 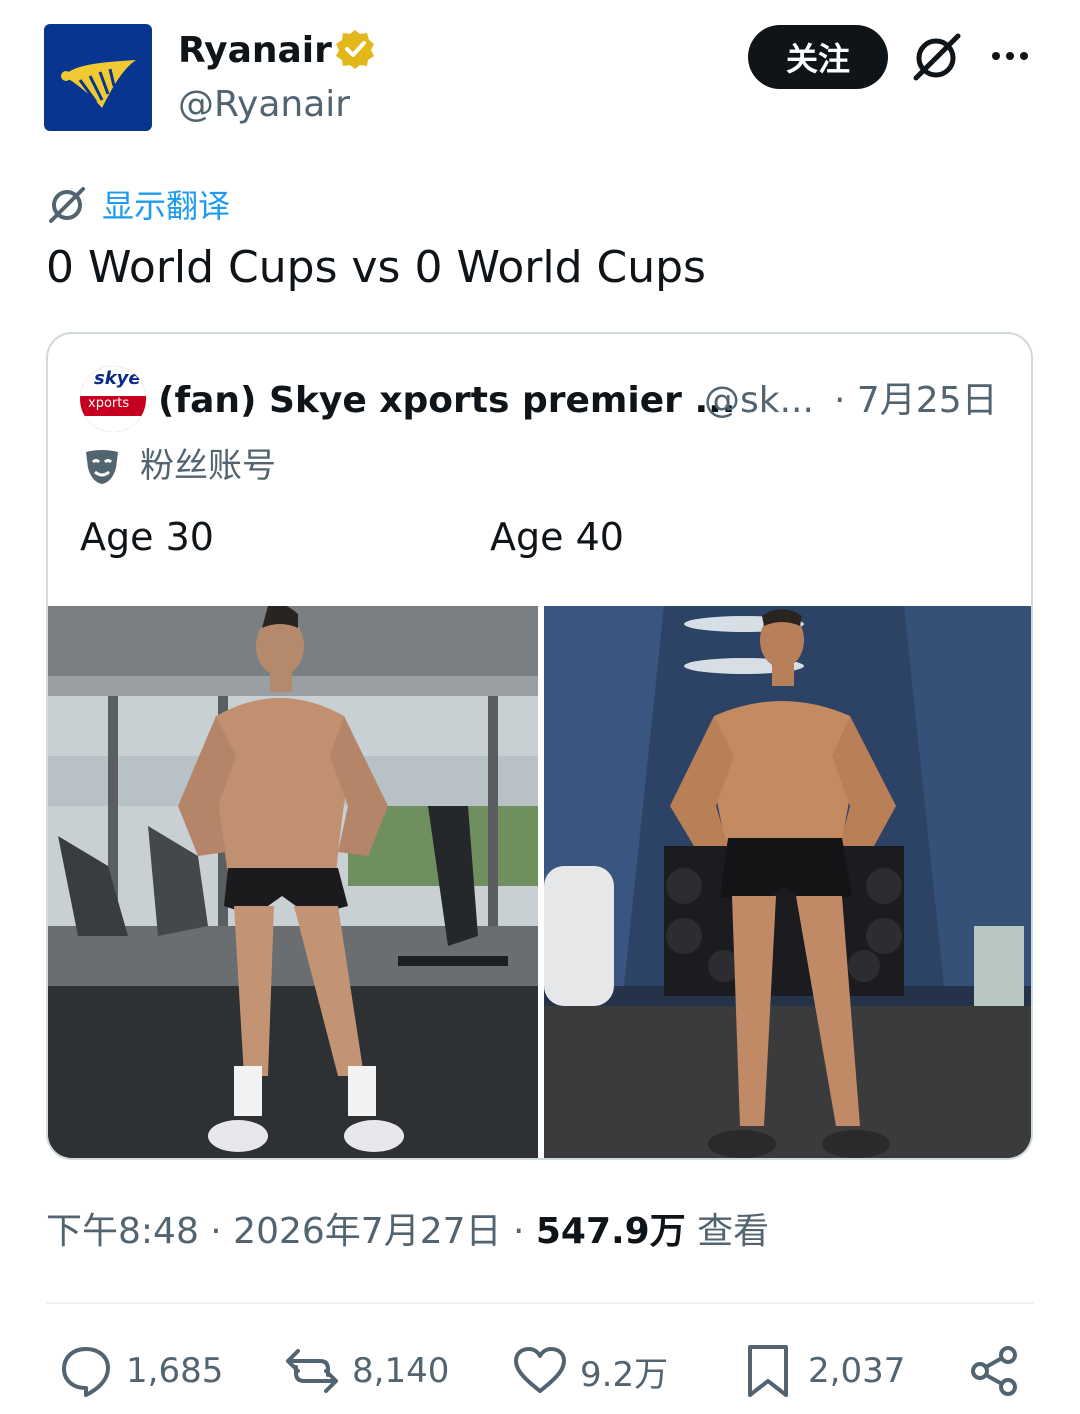 I want to click on like-button: 9.2万, so click(x=590, y=1371).